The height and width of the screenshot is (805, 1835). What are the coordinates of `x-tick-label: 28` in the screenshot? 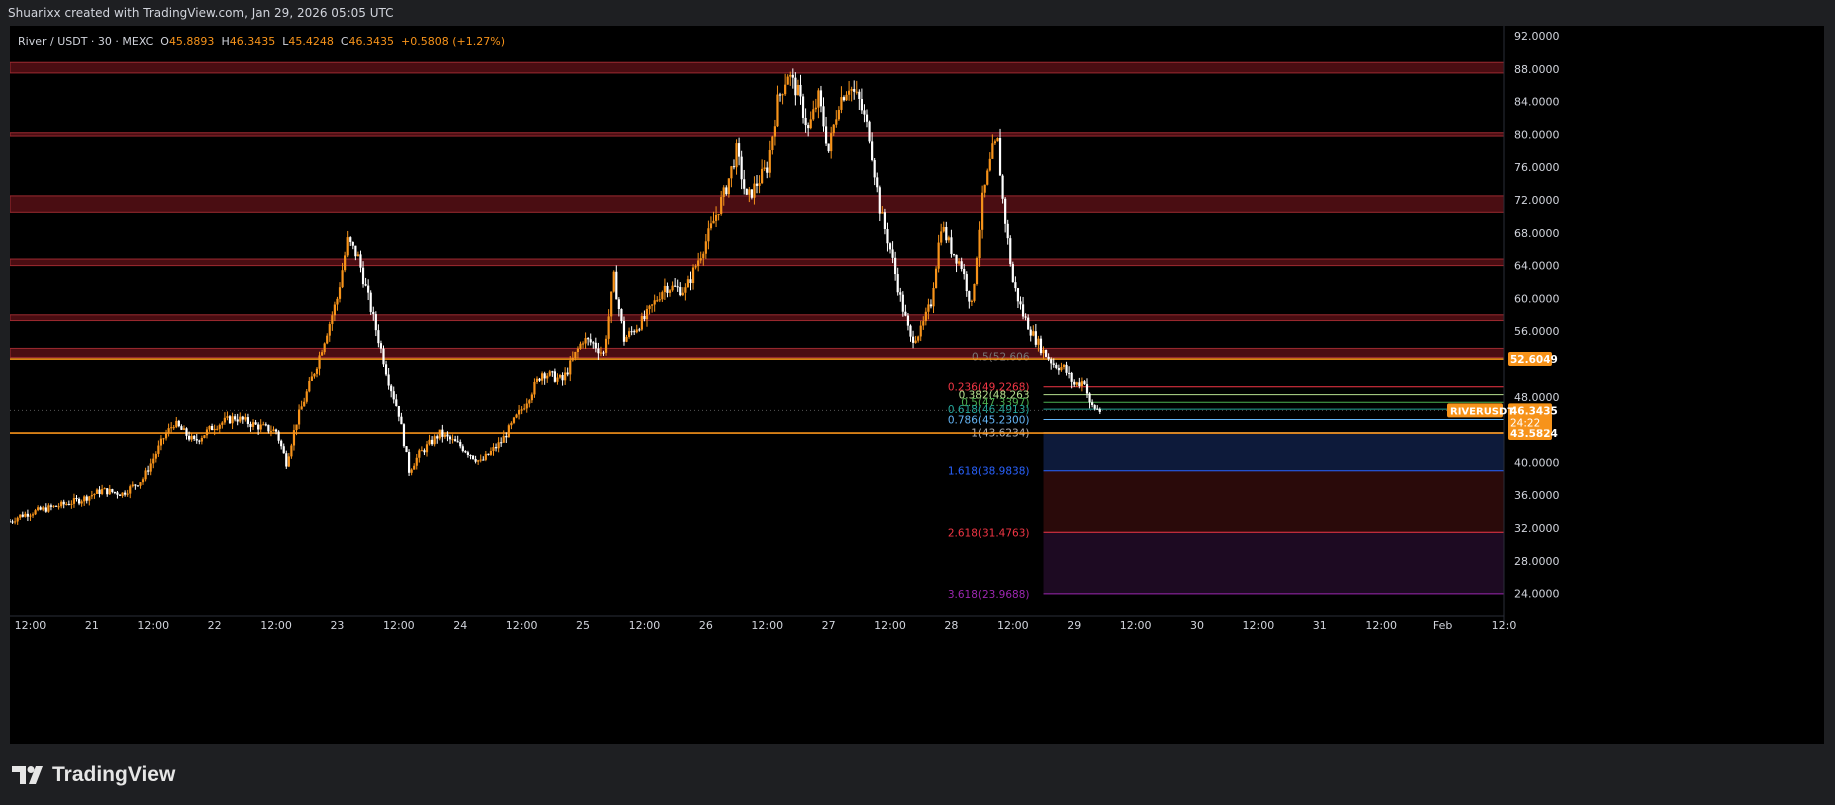 It's located at (951, 625).